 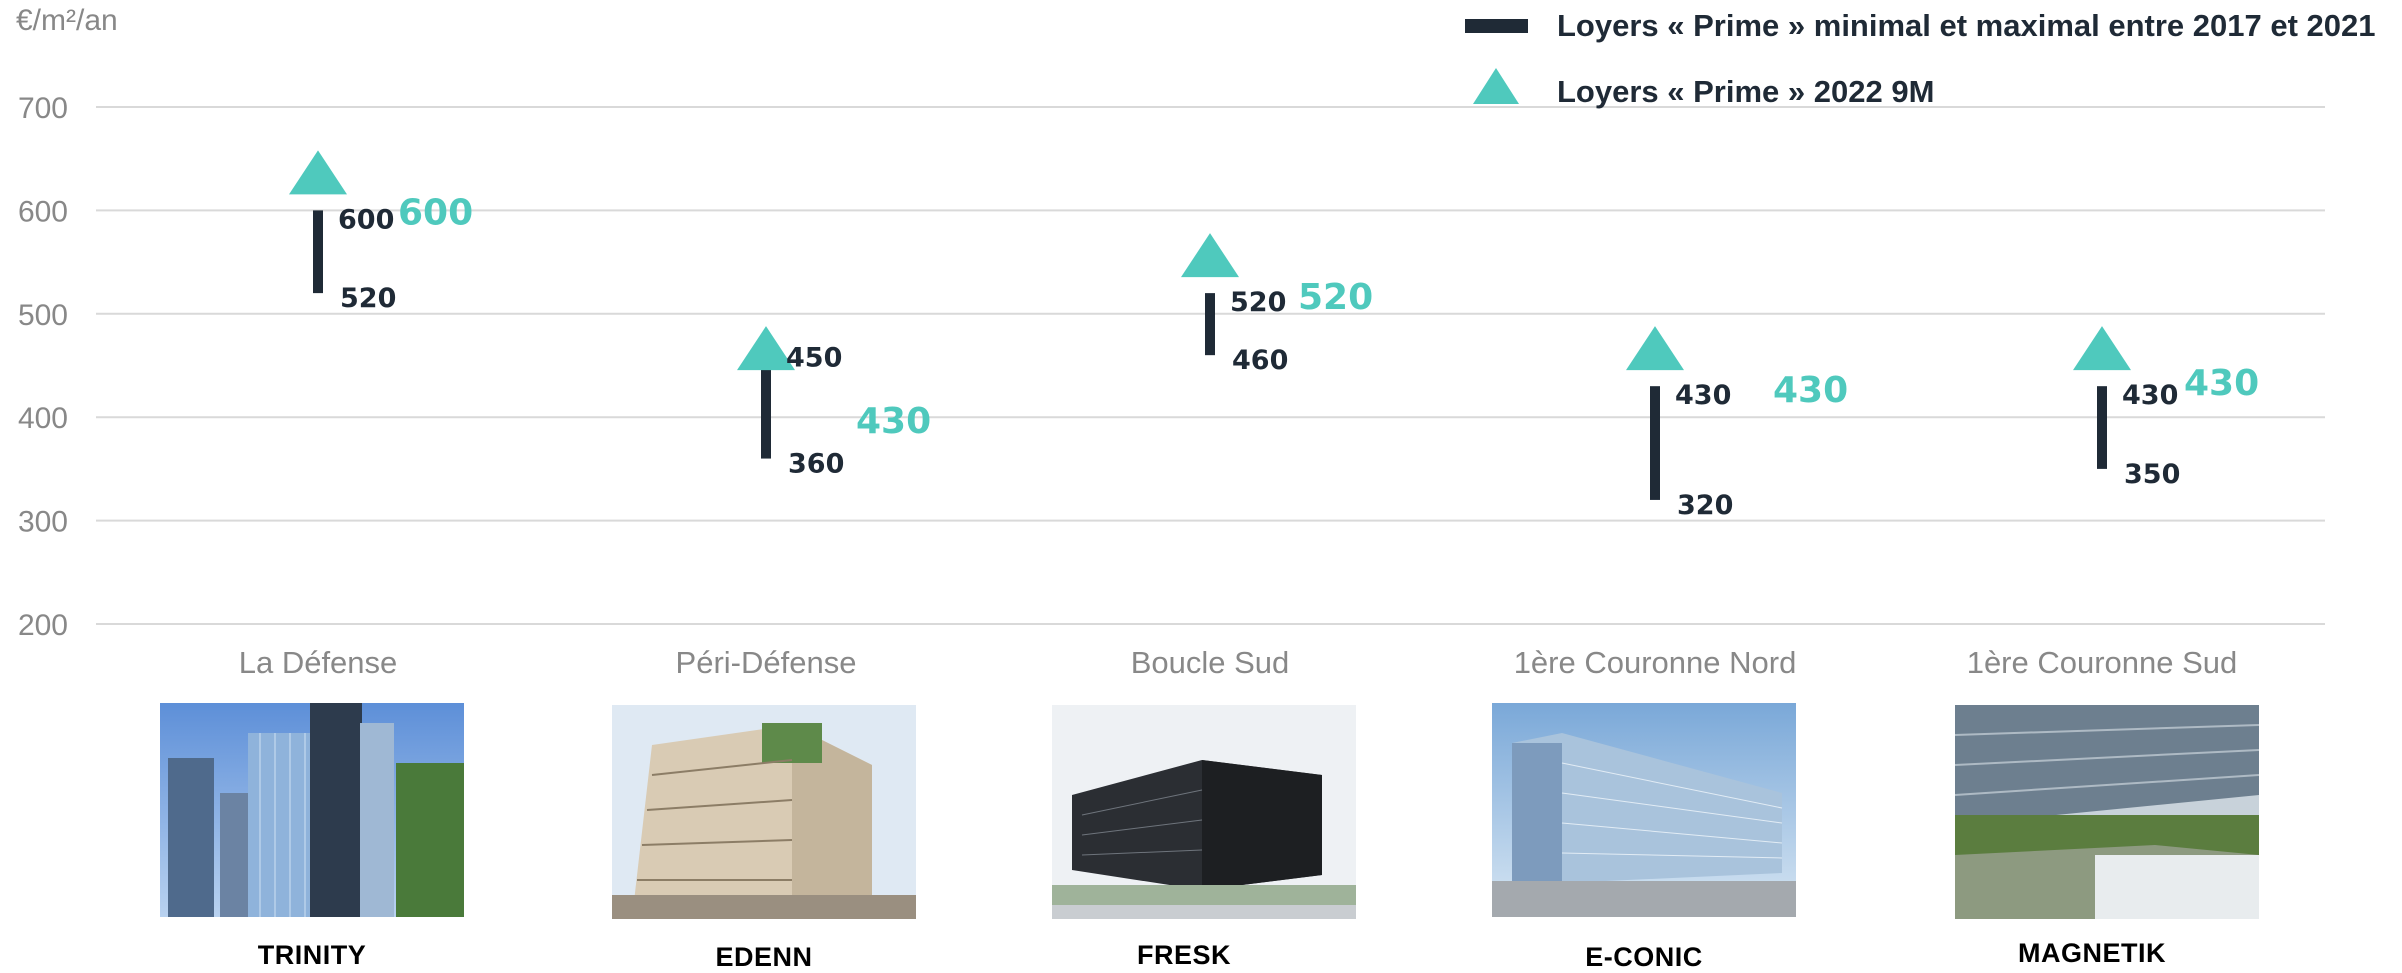 I want to click on category-label: Boucle Sud, so click(x=1210, y=662).